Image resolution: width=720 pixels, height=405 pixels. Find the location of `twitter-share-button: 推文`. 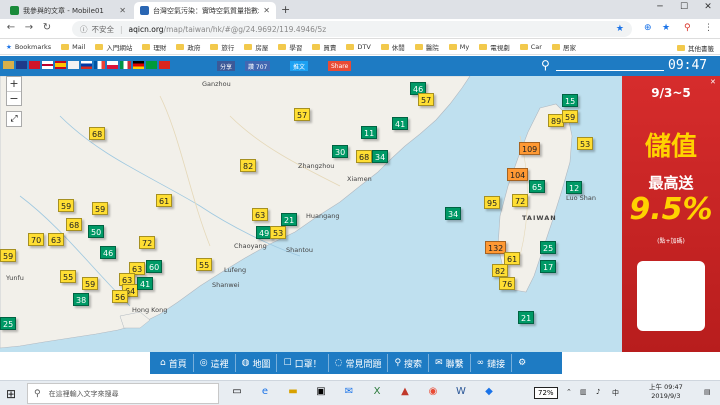

twitter-share-button: 推文 is located at coordinates (299, 66).